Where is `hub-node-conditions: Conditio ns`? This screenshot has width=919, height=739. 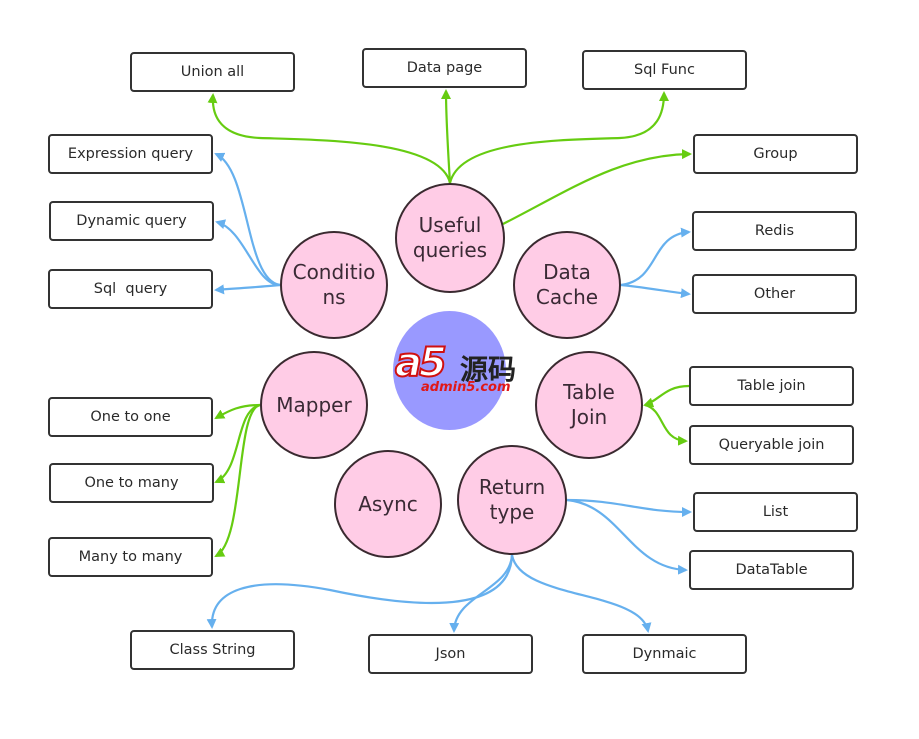
hub-node-conditions: Conditio ns is located at coordinates (334, 285).